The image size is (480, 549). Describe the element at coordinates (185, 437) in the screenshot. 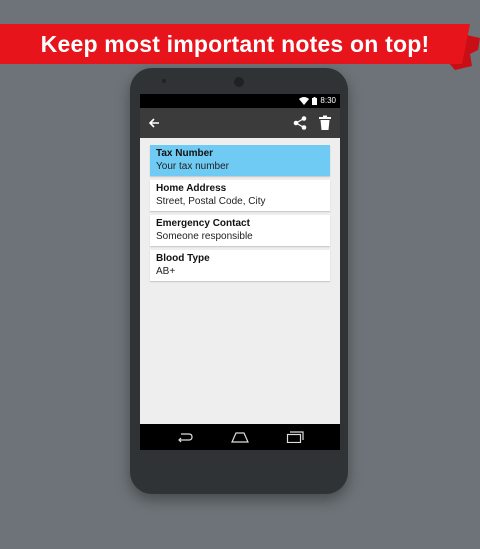

I see `nav-back-icon` at that location.